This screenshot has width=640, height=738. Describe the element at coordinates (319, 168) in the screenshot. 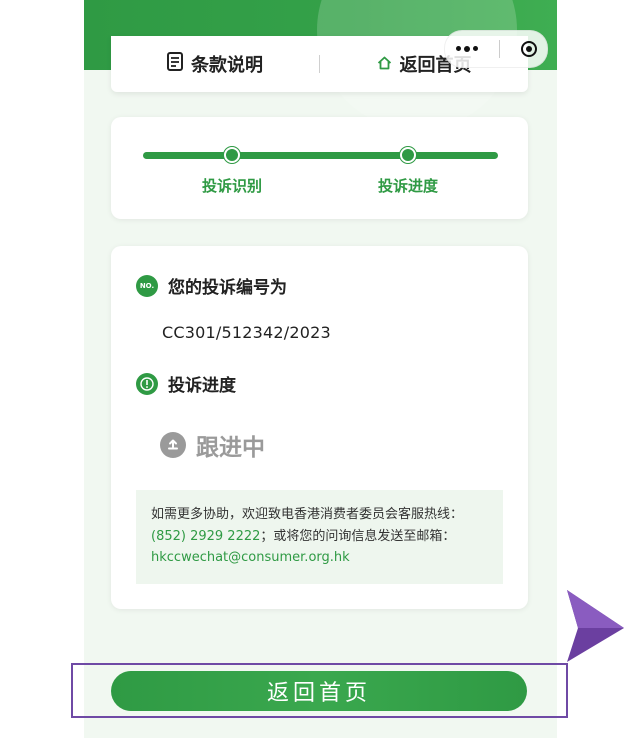

I see `progress-steps-card: 投诉识别 投诉进度` at that location.